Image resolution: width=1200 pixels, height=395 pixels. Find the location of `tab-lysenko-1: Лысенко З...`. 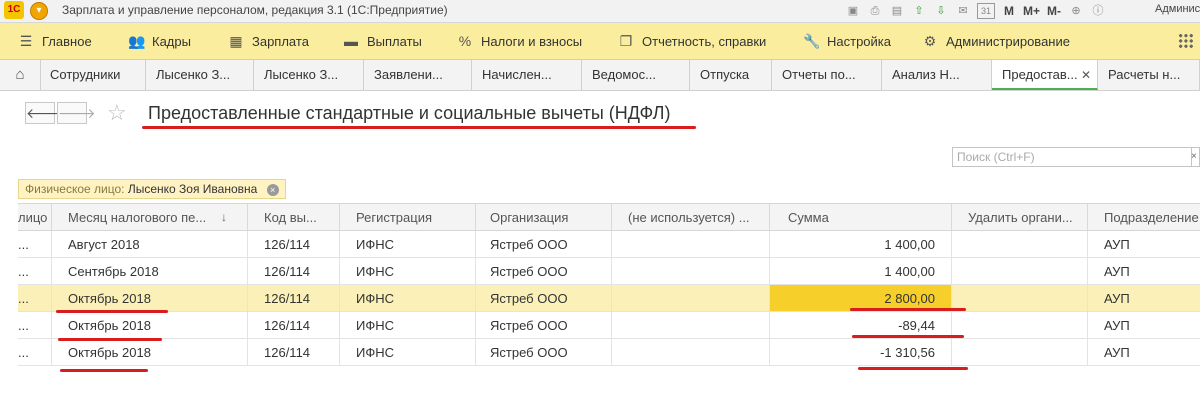

tab-lysenko-1: Лысенко З... is located at coordinates (200, 75).